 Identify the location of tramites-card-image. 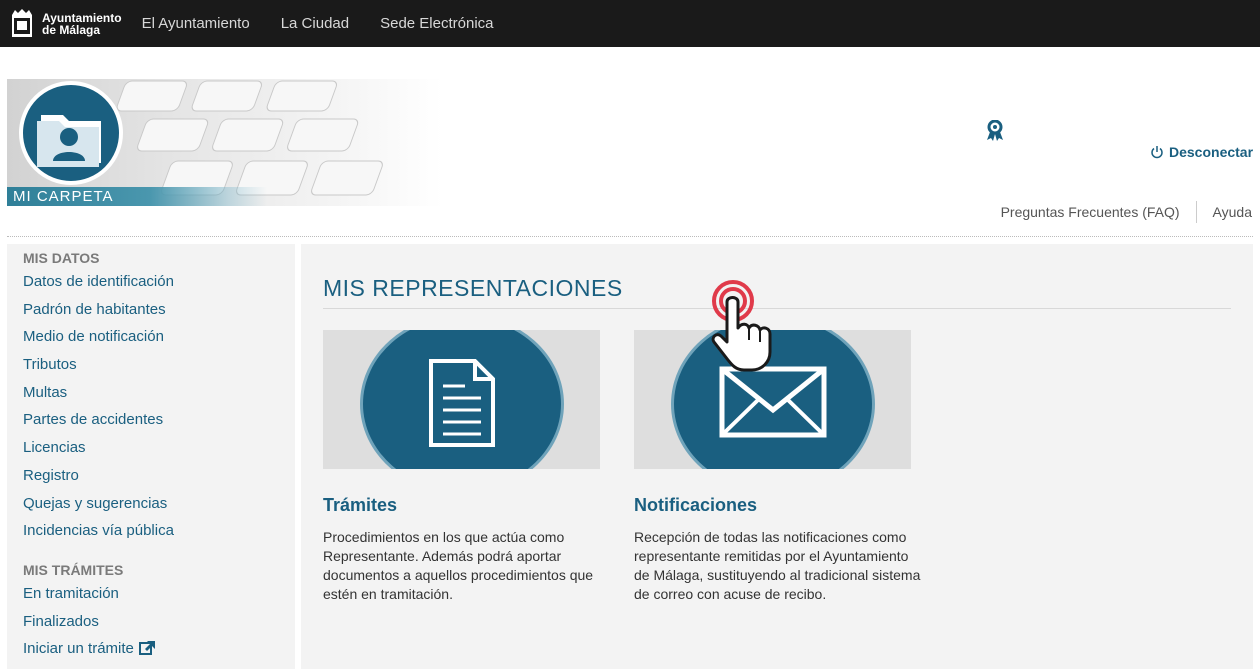
(461, 399).